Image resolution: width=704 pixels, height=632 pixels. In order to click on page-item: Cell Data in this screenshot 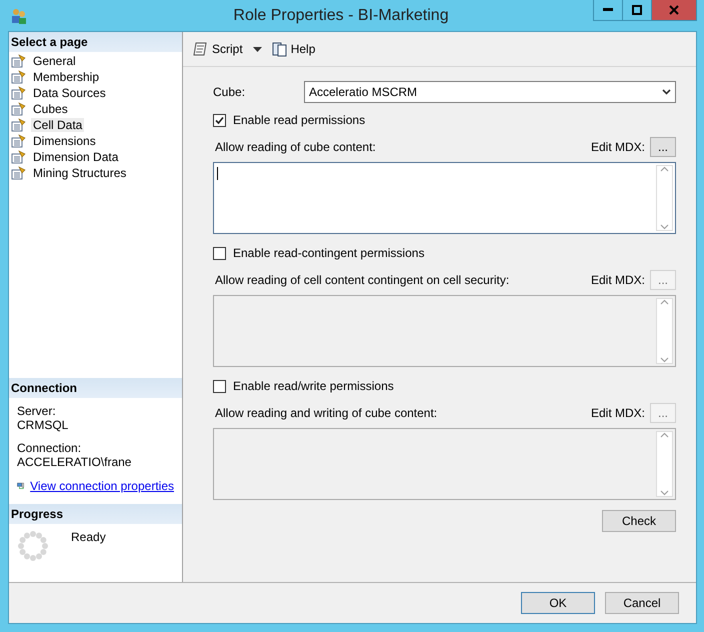, I will do `click(57, 125)`.